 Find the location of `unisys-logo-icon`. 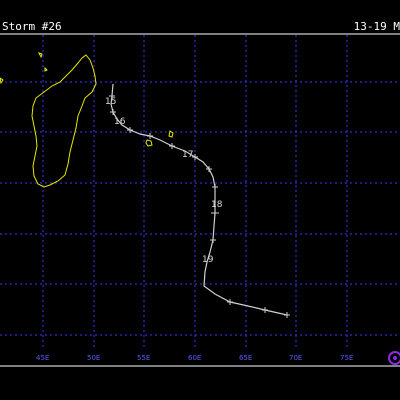

unisys-logo-icon is located at coordinates (394, 358).